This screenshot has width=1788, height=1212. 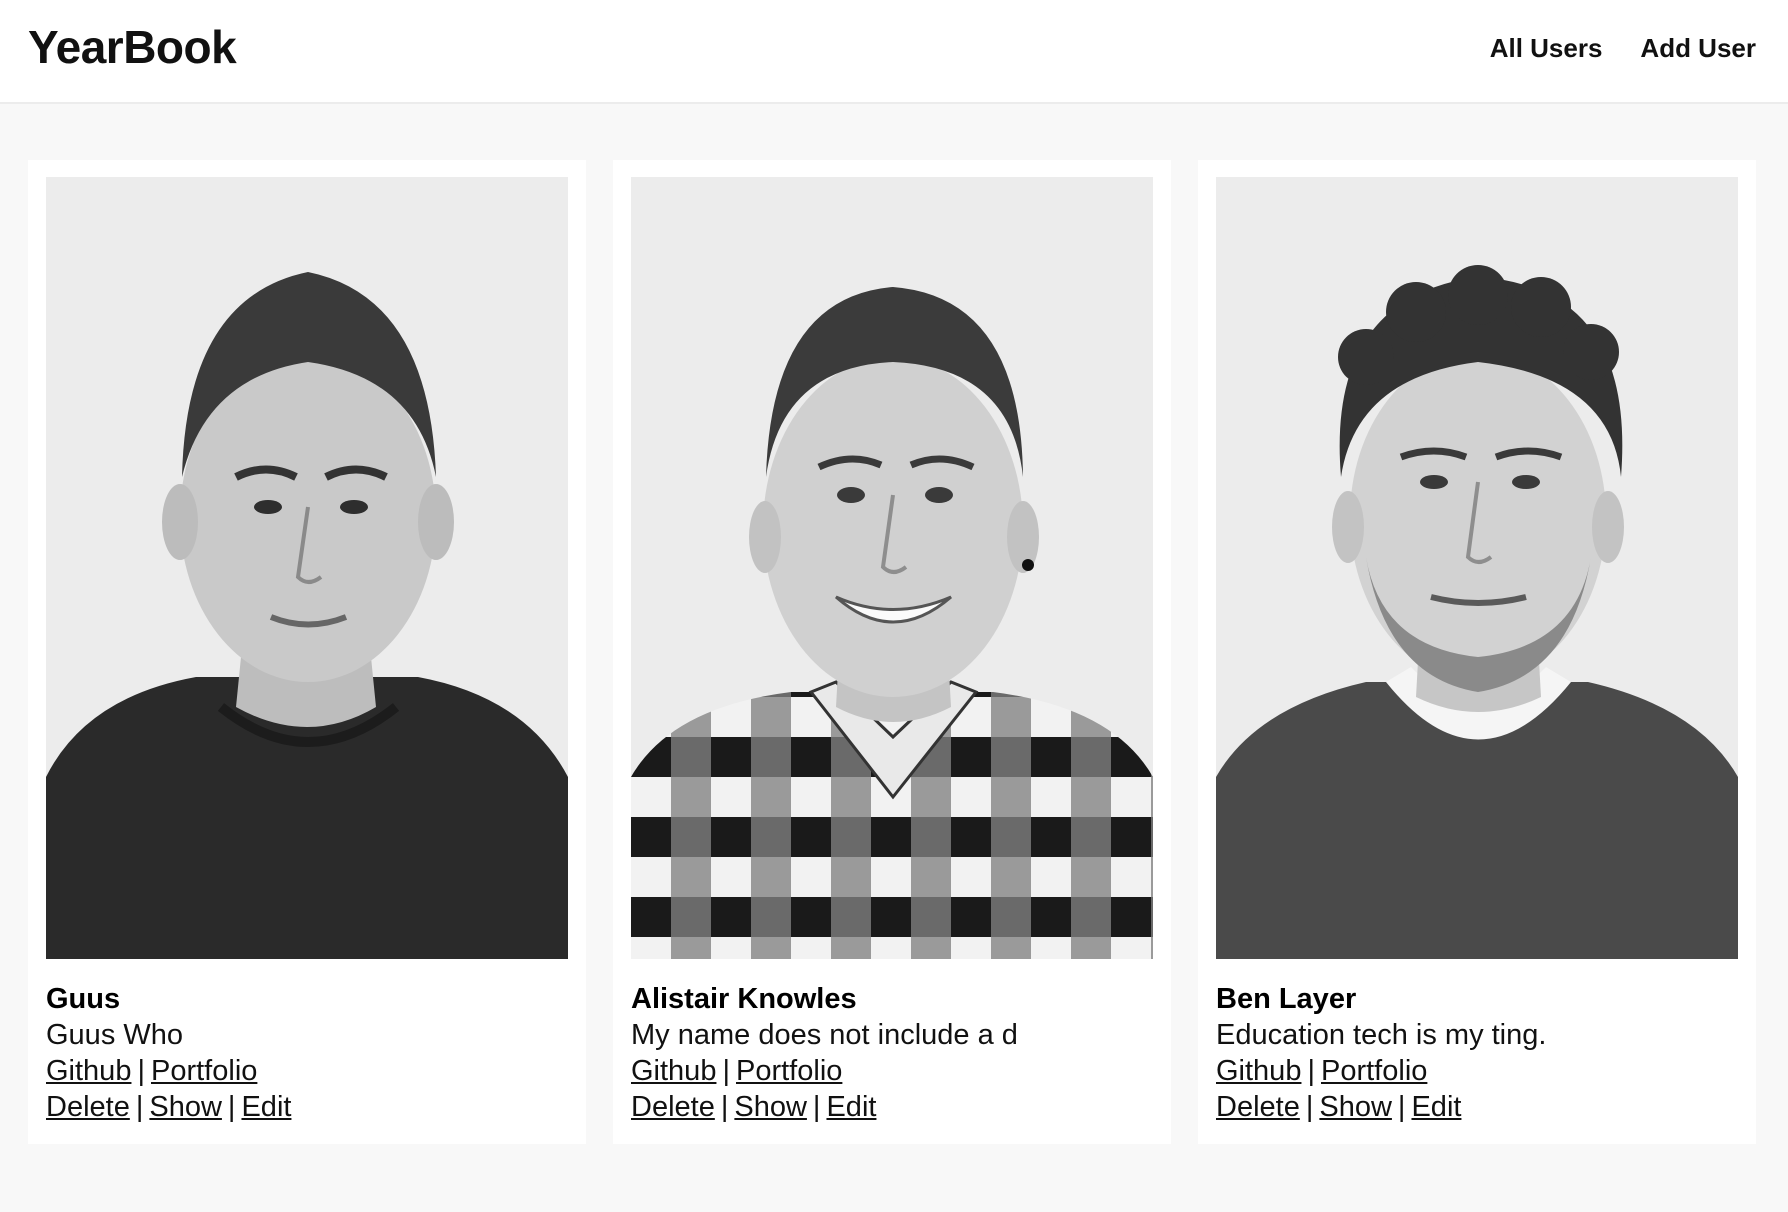 I want to click on nav-all-users-link: All Users, so click(x=1546, y=48).